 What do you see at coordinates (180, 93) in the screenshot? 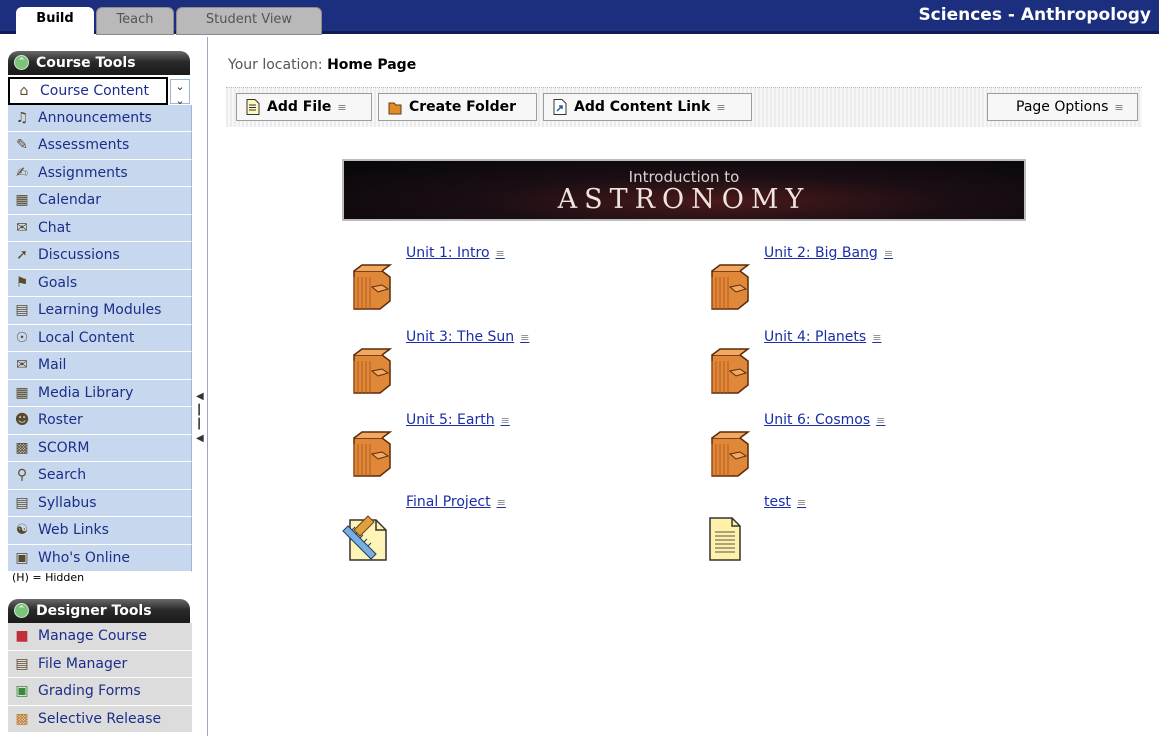
I see `chevron-down-icon: ⌄ ⌄` at bounding box center [180, 93].